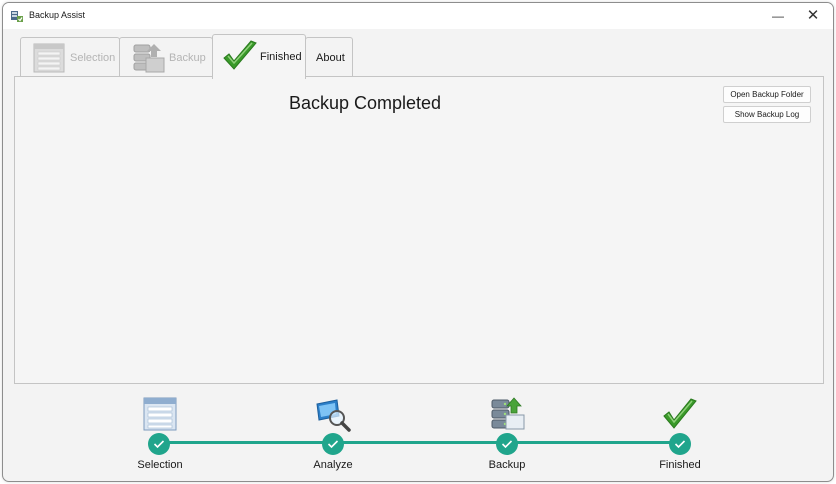  What do you see at coordinates (57, 15) in the screenshot?
I see `window-title: Backup Assist` at bounding box center [57, 15].